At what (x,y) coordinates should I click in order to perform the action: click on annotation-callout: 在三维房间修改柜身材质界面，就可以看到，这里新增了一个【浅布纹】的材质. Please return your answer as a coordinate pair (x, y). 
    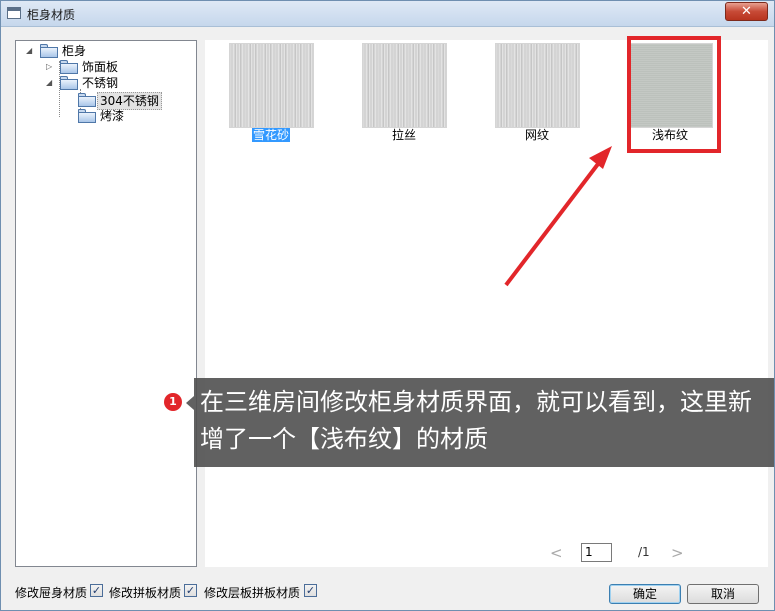
    Looking at the image, I should click on (484, 422).